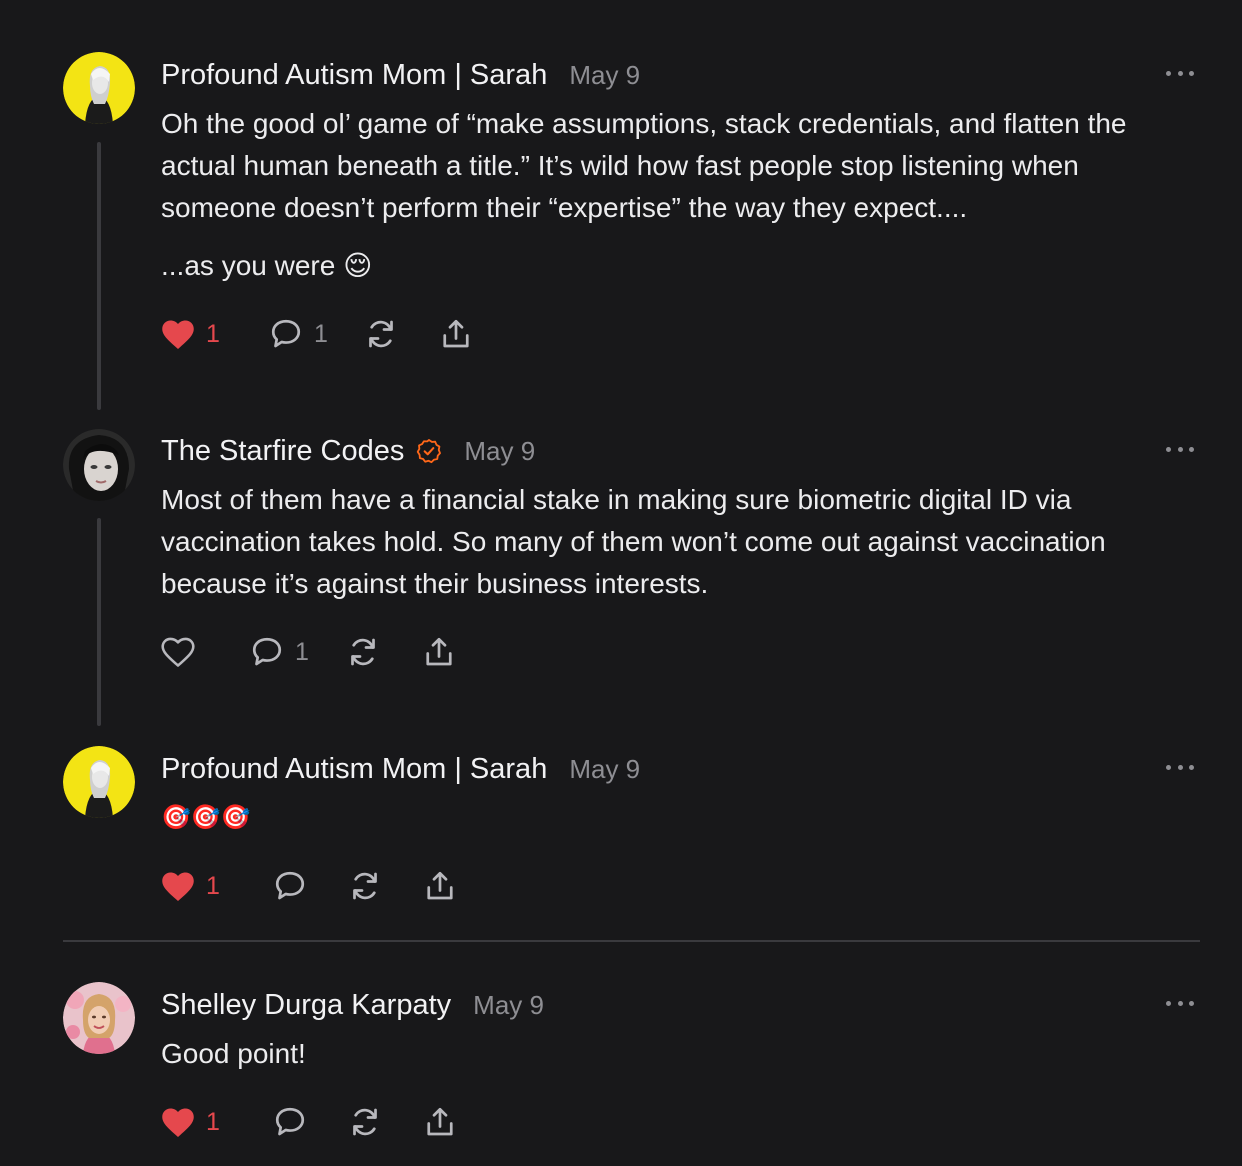  Describe the element at coordinates (233, 1053) in the screenshot. I see `comment-paragraph: Good point!` at that location.